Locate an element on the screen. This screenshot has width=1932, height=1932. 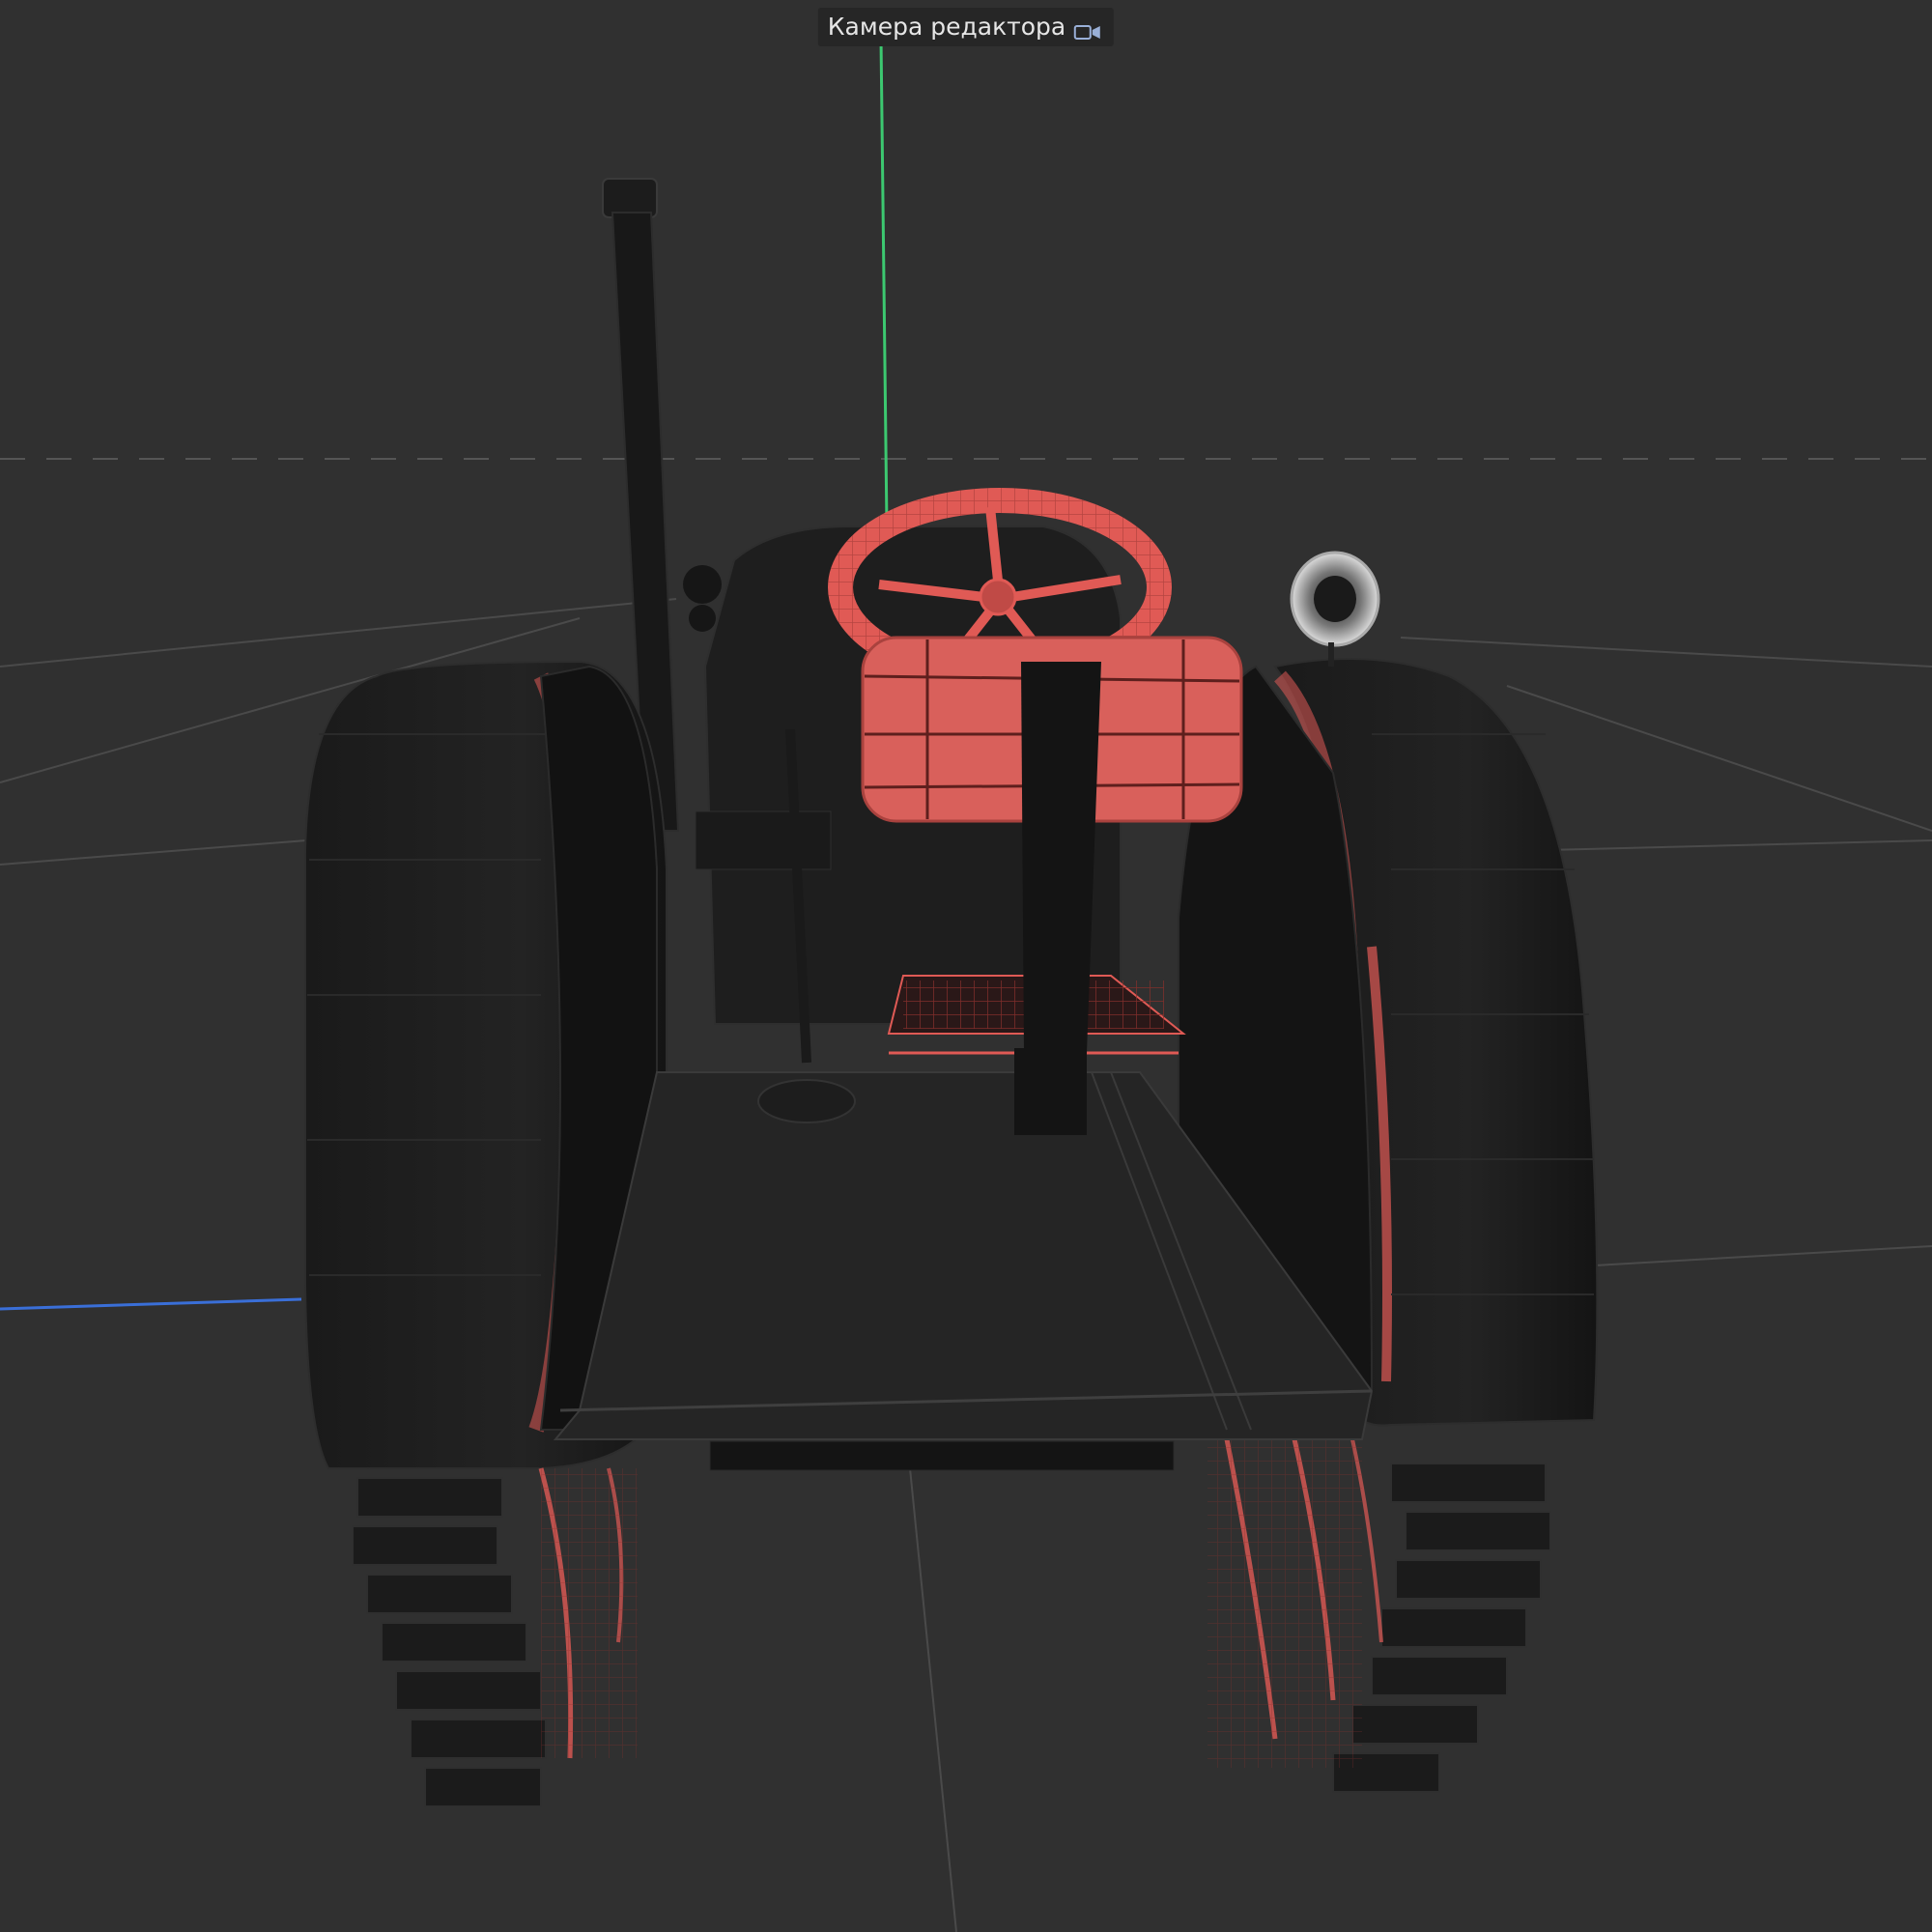
x-axis-line is located at coordinates (151, 1304).